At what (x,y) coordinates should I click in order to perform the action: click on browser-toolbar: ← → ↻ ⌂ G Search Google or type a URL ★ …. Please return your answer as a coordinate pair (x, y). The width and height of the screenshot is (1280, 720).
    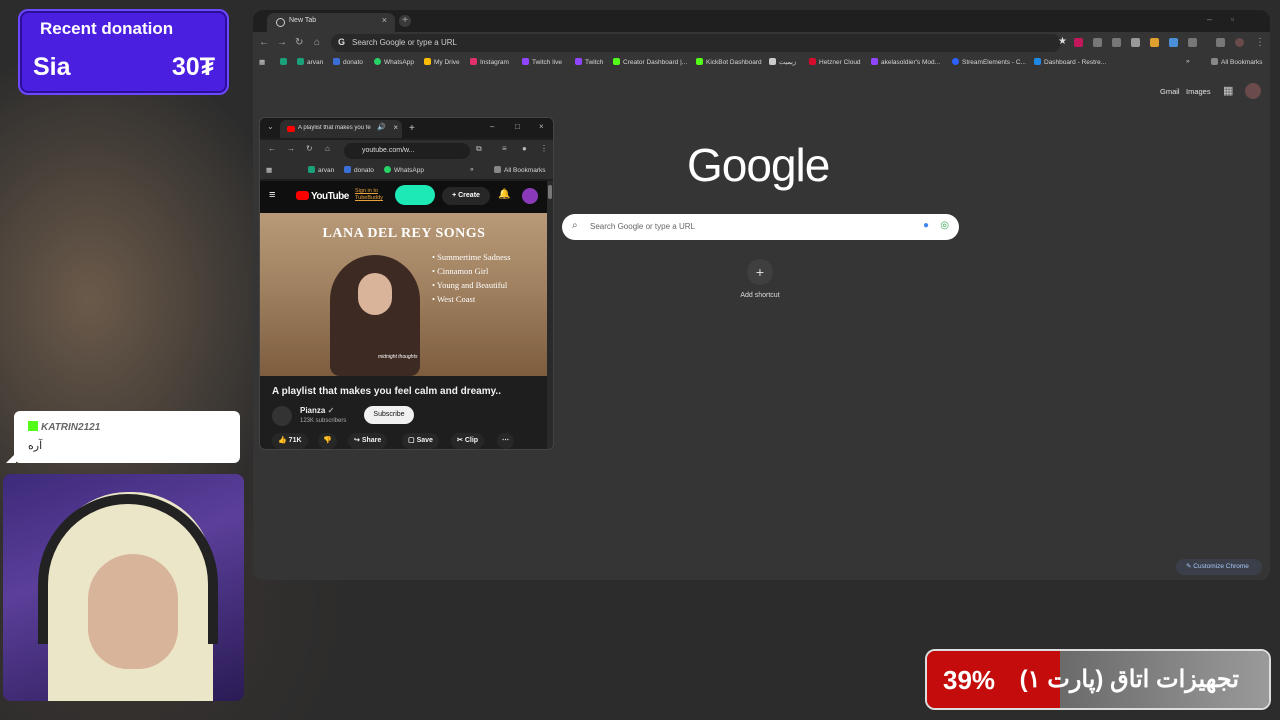
    Looking at the image, I should click on (761, 43).